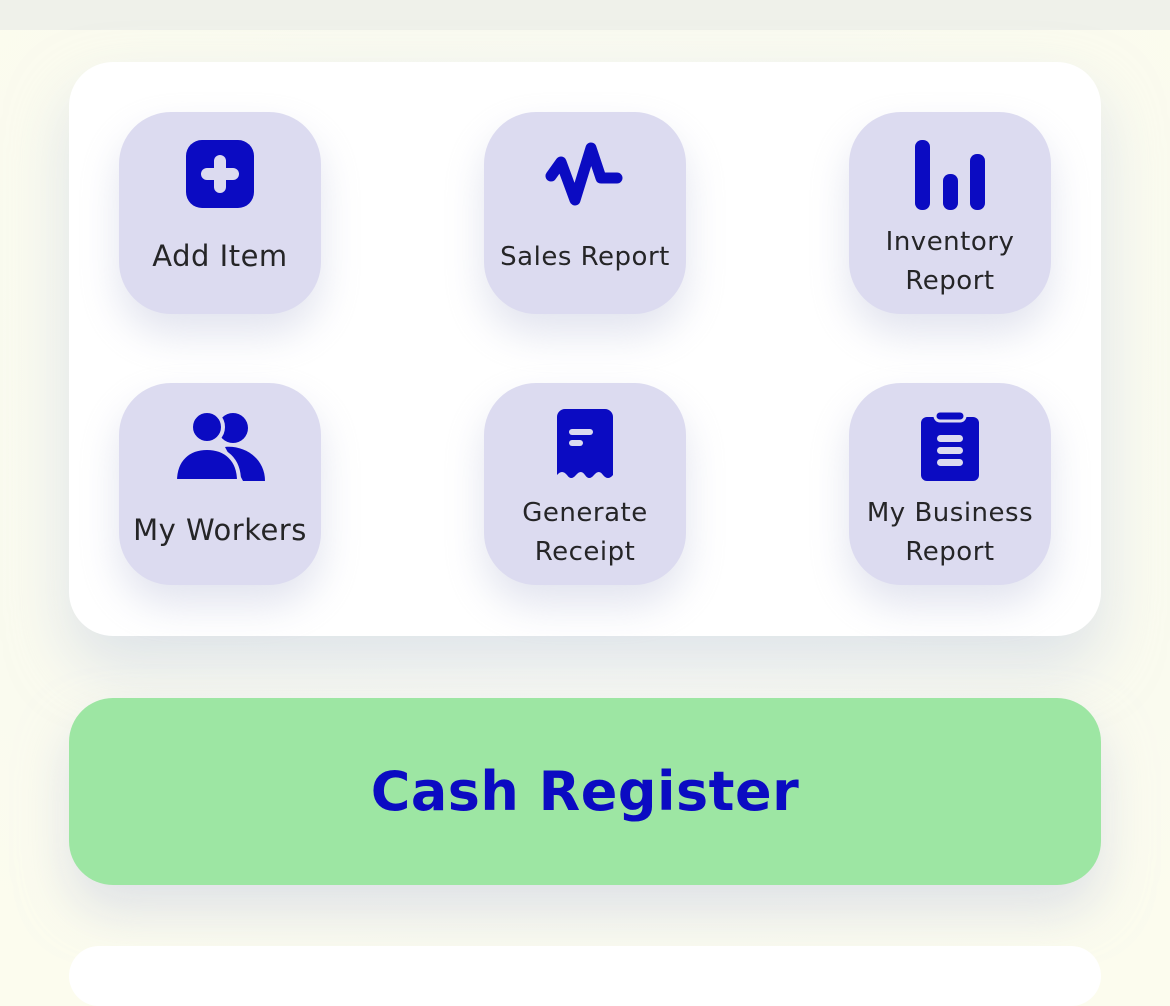 This screenshot has height=1006, width=1170. What do you see at coordinates (950, 261) in the screenshot?
I see `inventory-report-label: Inventory Report` at bounding box center [950, 261].